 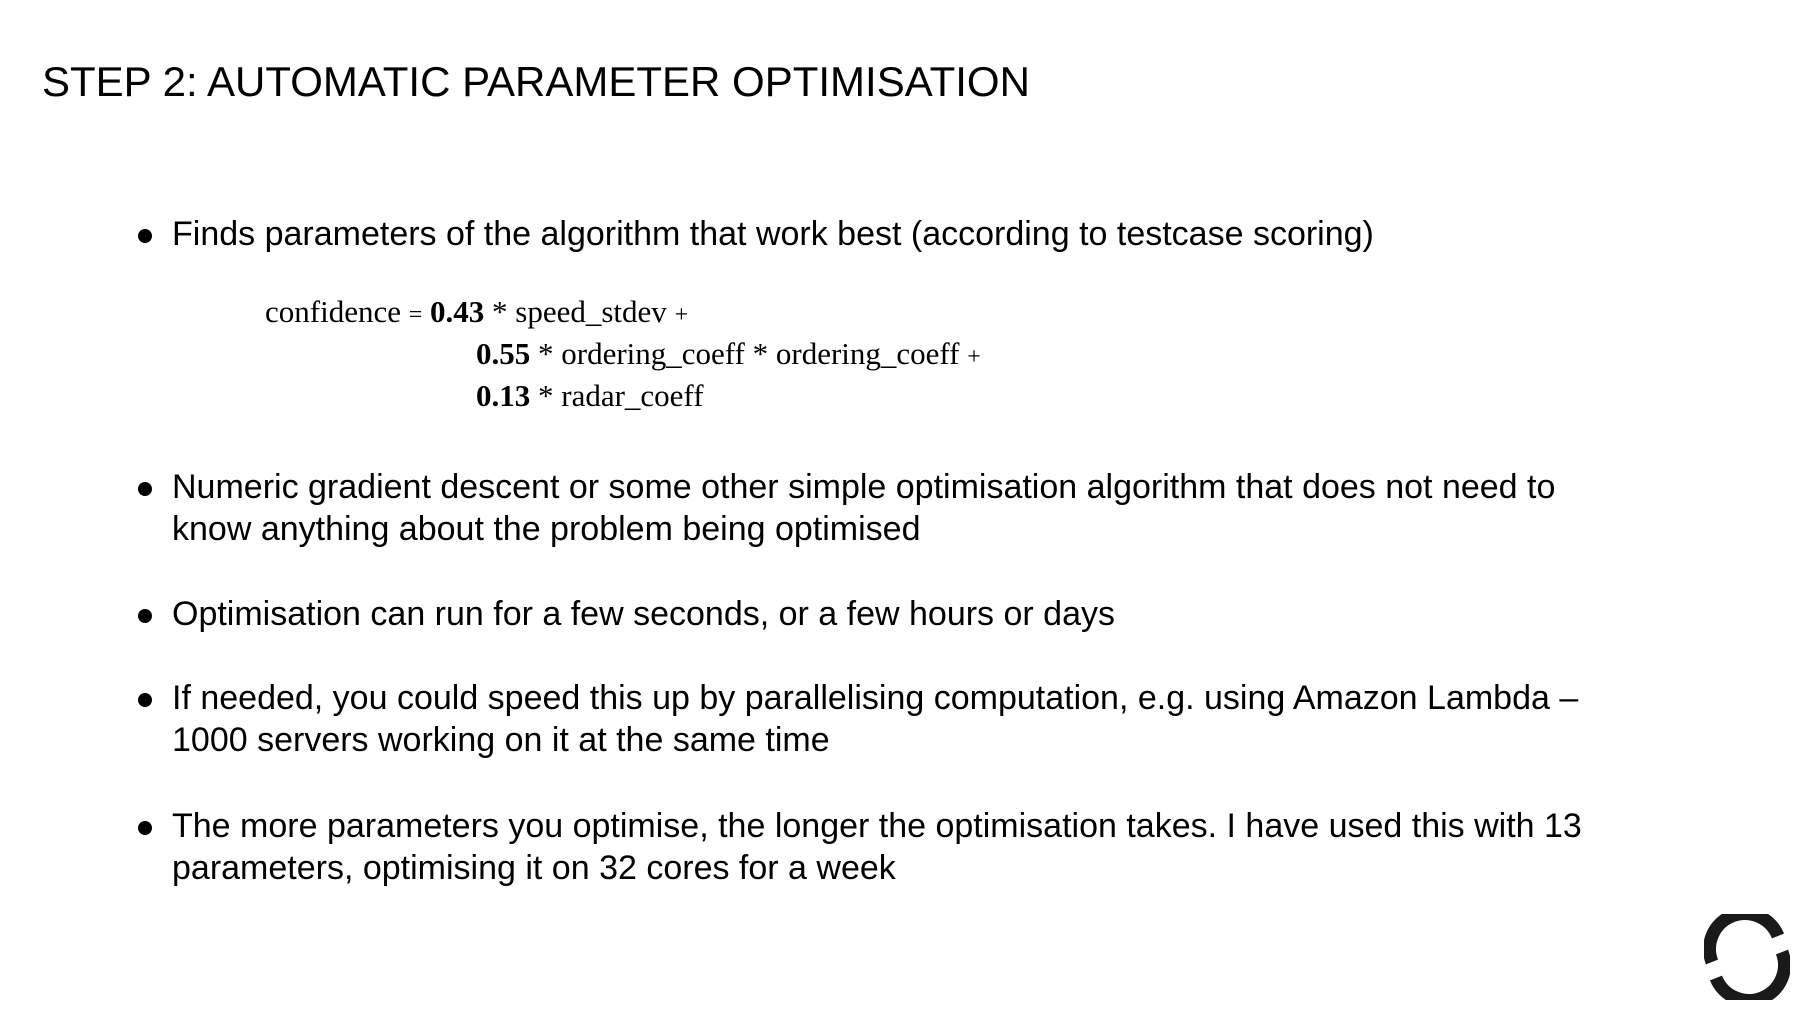 I want to click on formula-coef: 0.13, so click(x=503, y=395).